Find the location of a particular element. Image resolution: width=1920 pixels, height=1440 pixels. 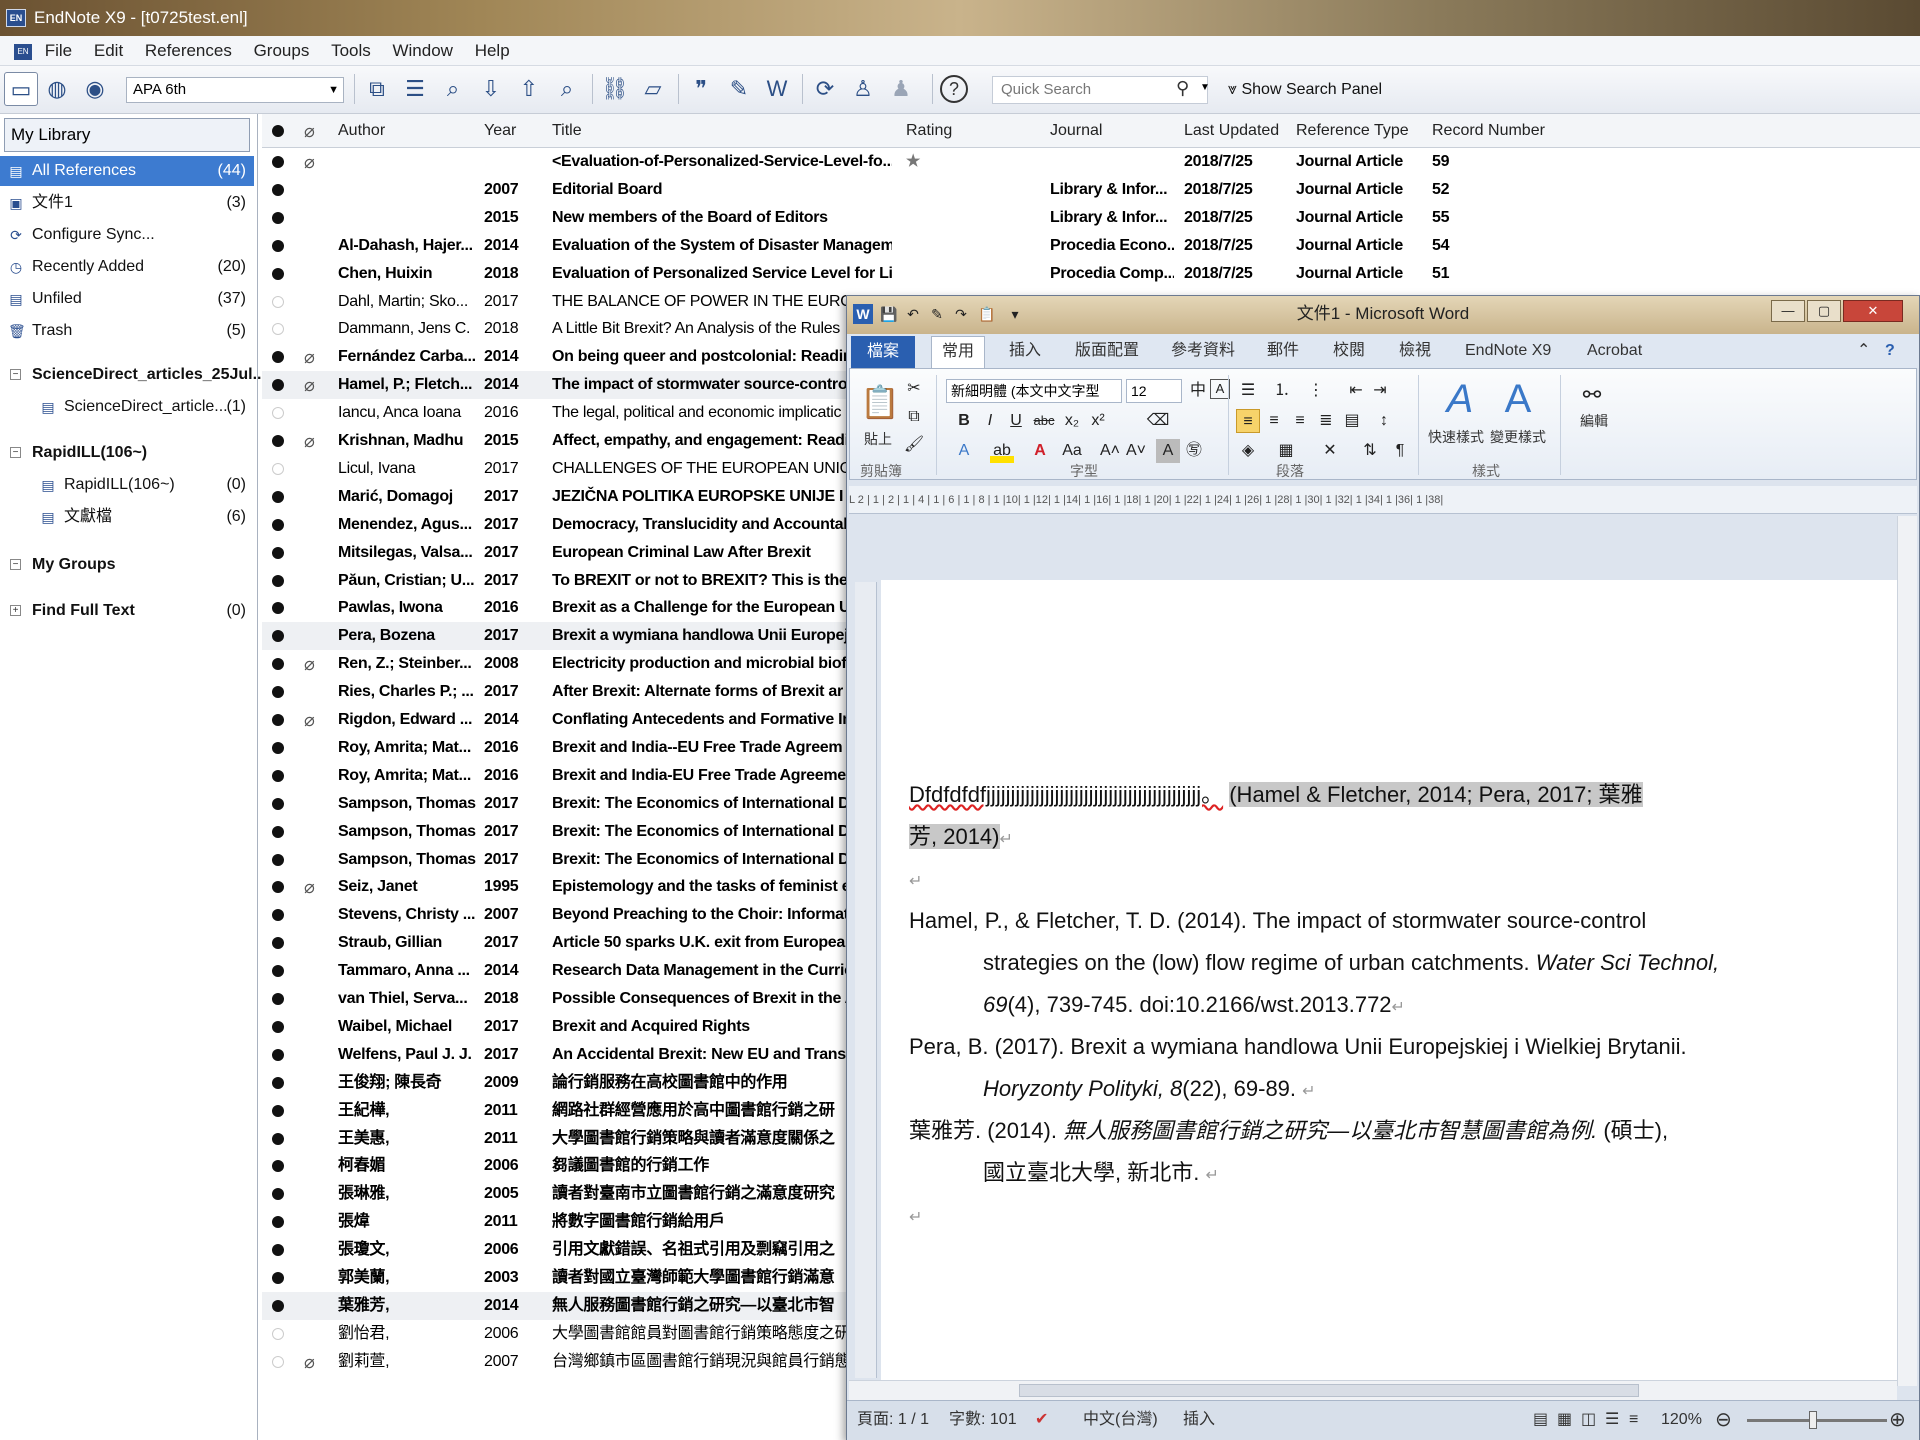

group-unfiled: ▤ Unfiled (37) is located at coordinates (127, 299).